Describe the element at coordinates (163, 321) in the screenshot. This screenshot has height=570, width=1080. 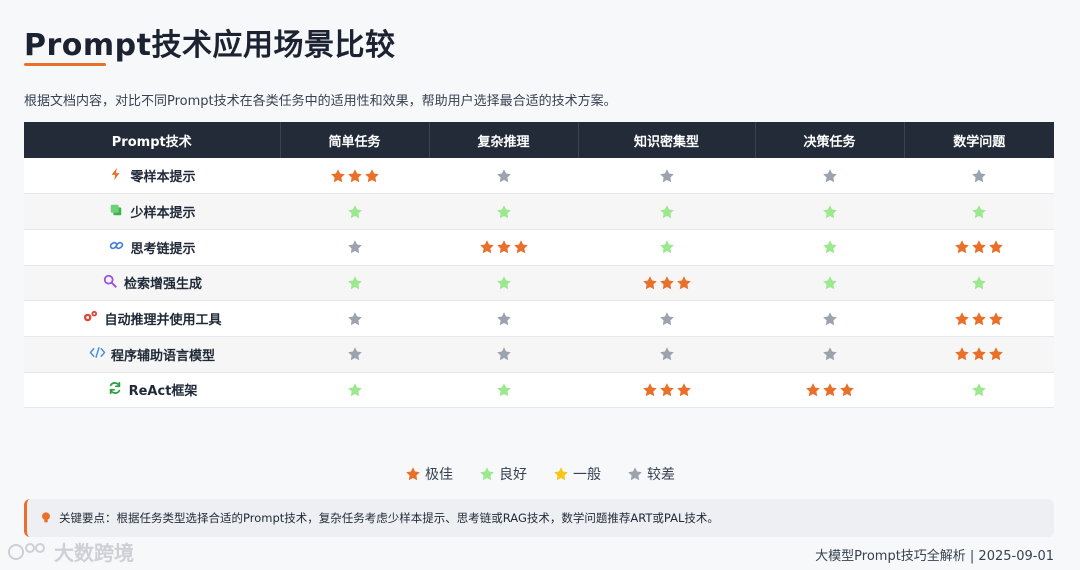
I see `tech-name: 自动推理并使用工具` at that location.